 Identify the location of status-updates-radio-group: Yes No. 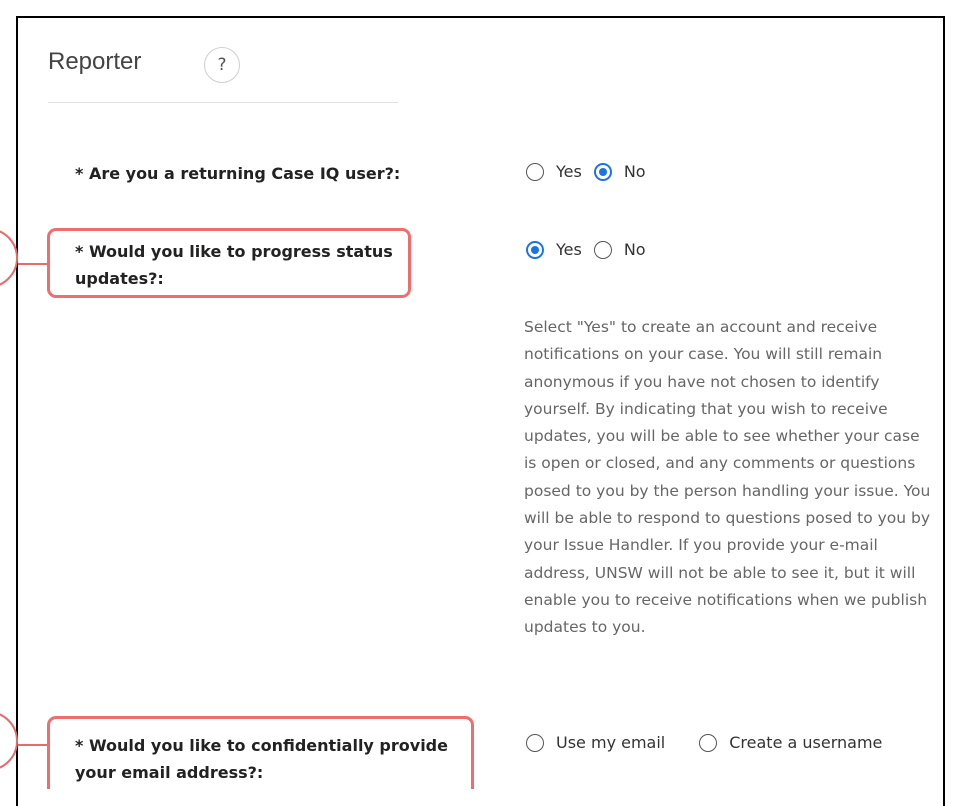
(592, 249).